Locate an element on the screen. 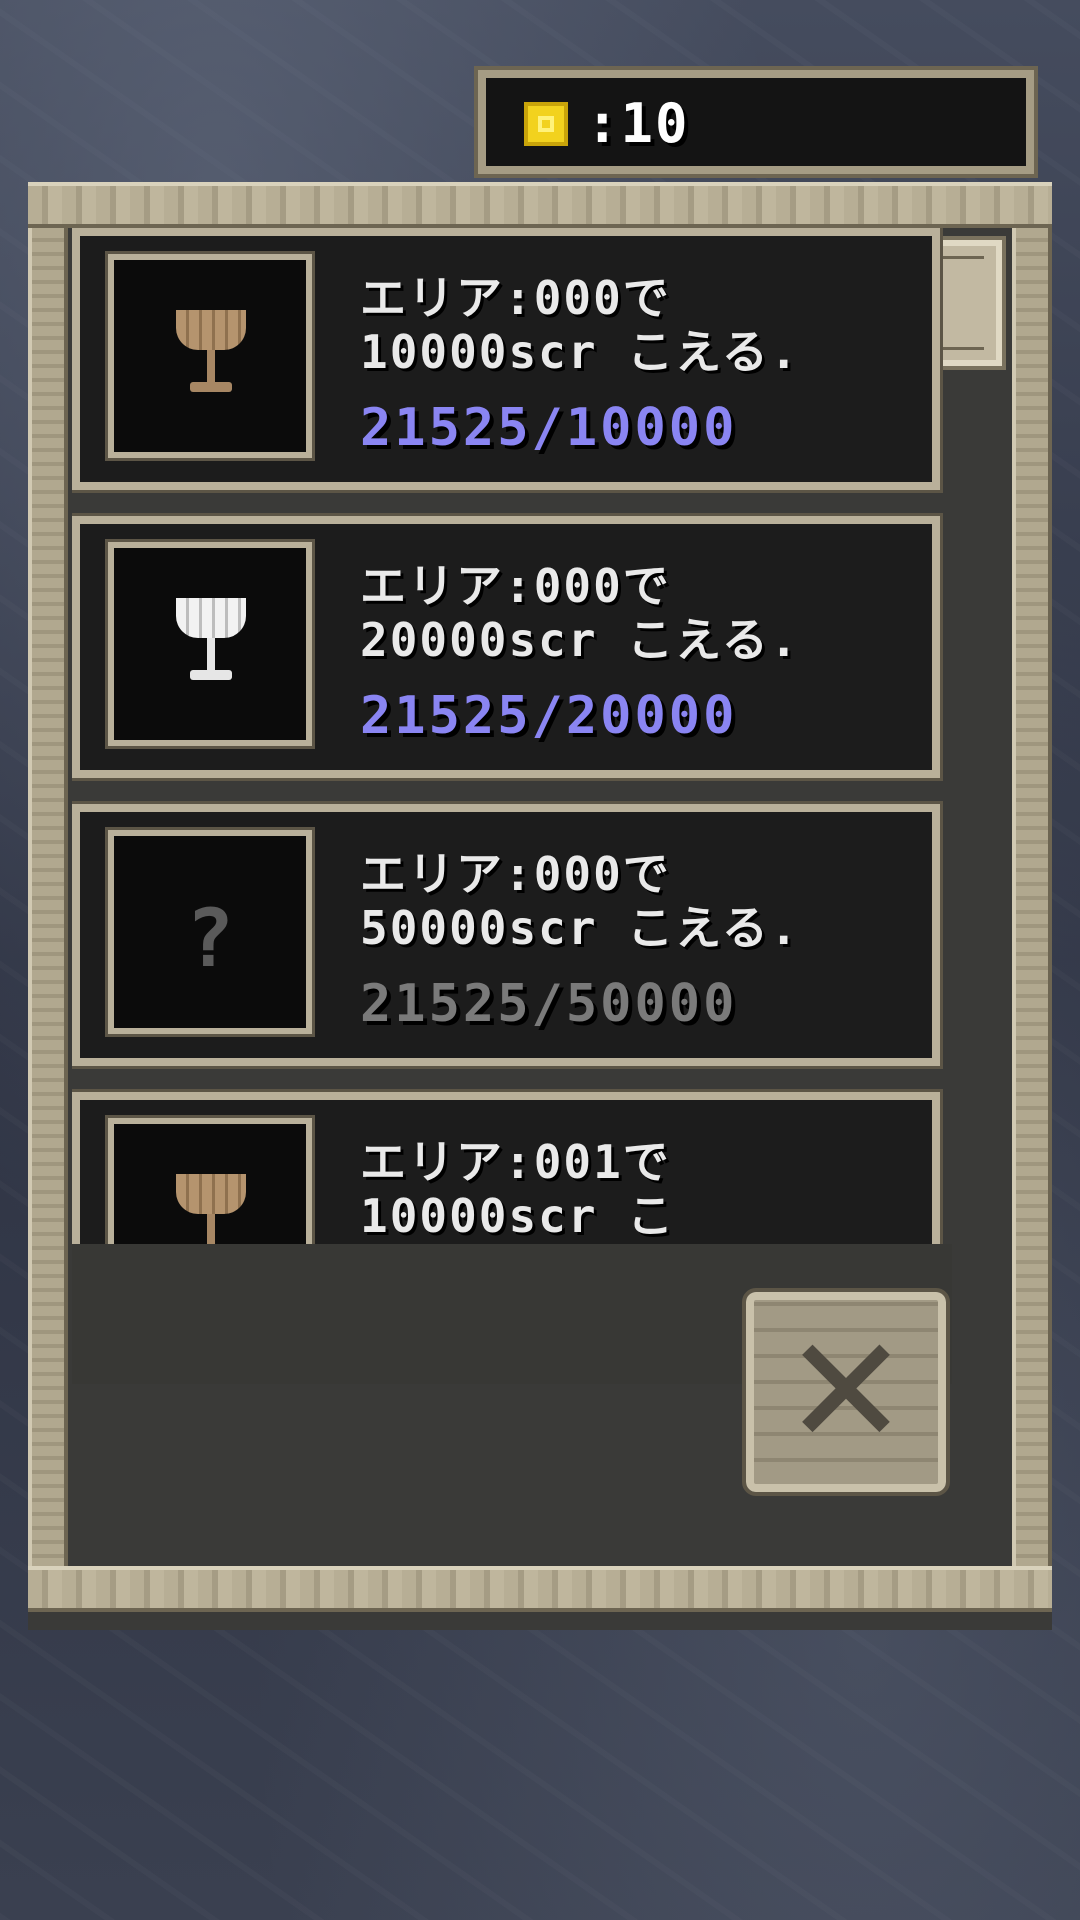 The width and height of the screenshot is (1080, 1920). achievement-card: エリア:000で 10000scr こえる. 21525/10000 is located at coordinates (507, 360).